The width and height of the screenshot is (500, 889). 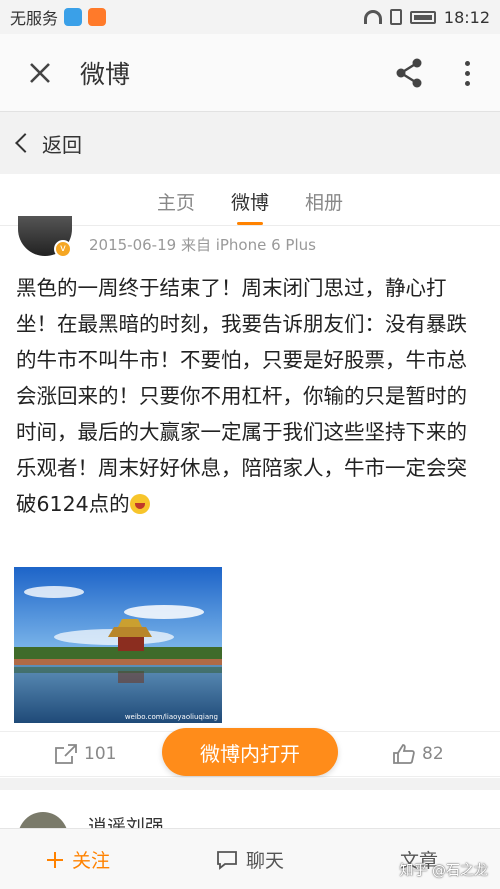 What do you see at coordinates (66, 754) in the screenshot?
I see `repost-icon` at bounding box center [66, 754].